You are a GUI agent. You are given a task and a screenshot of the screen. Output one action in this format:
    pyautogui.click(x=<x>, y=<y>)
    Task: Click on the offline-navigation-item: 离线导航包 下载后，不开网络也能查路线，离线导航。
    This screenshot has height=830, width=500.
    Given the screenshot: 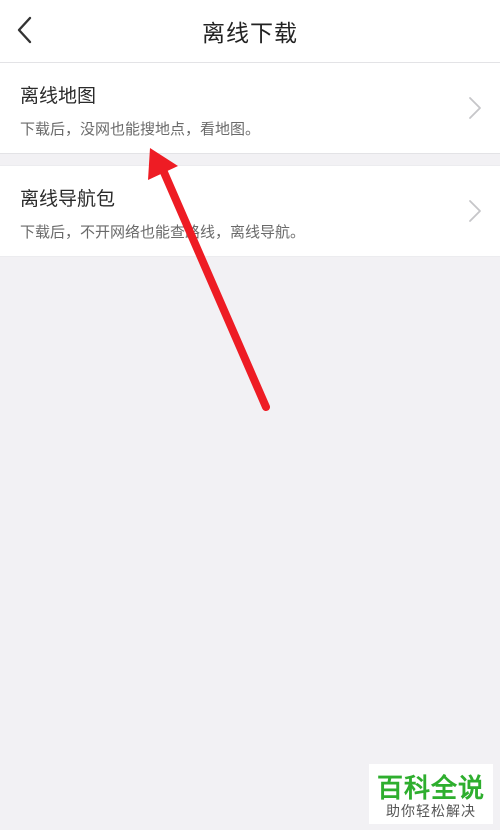 What is the action you would take?
    pyautogui.click(x=250, y=211)
    